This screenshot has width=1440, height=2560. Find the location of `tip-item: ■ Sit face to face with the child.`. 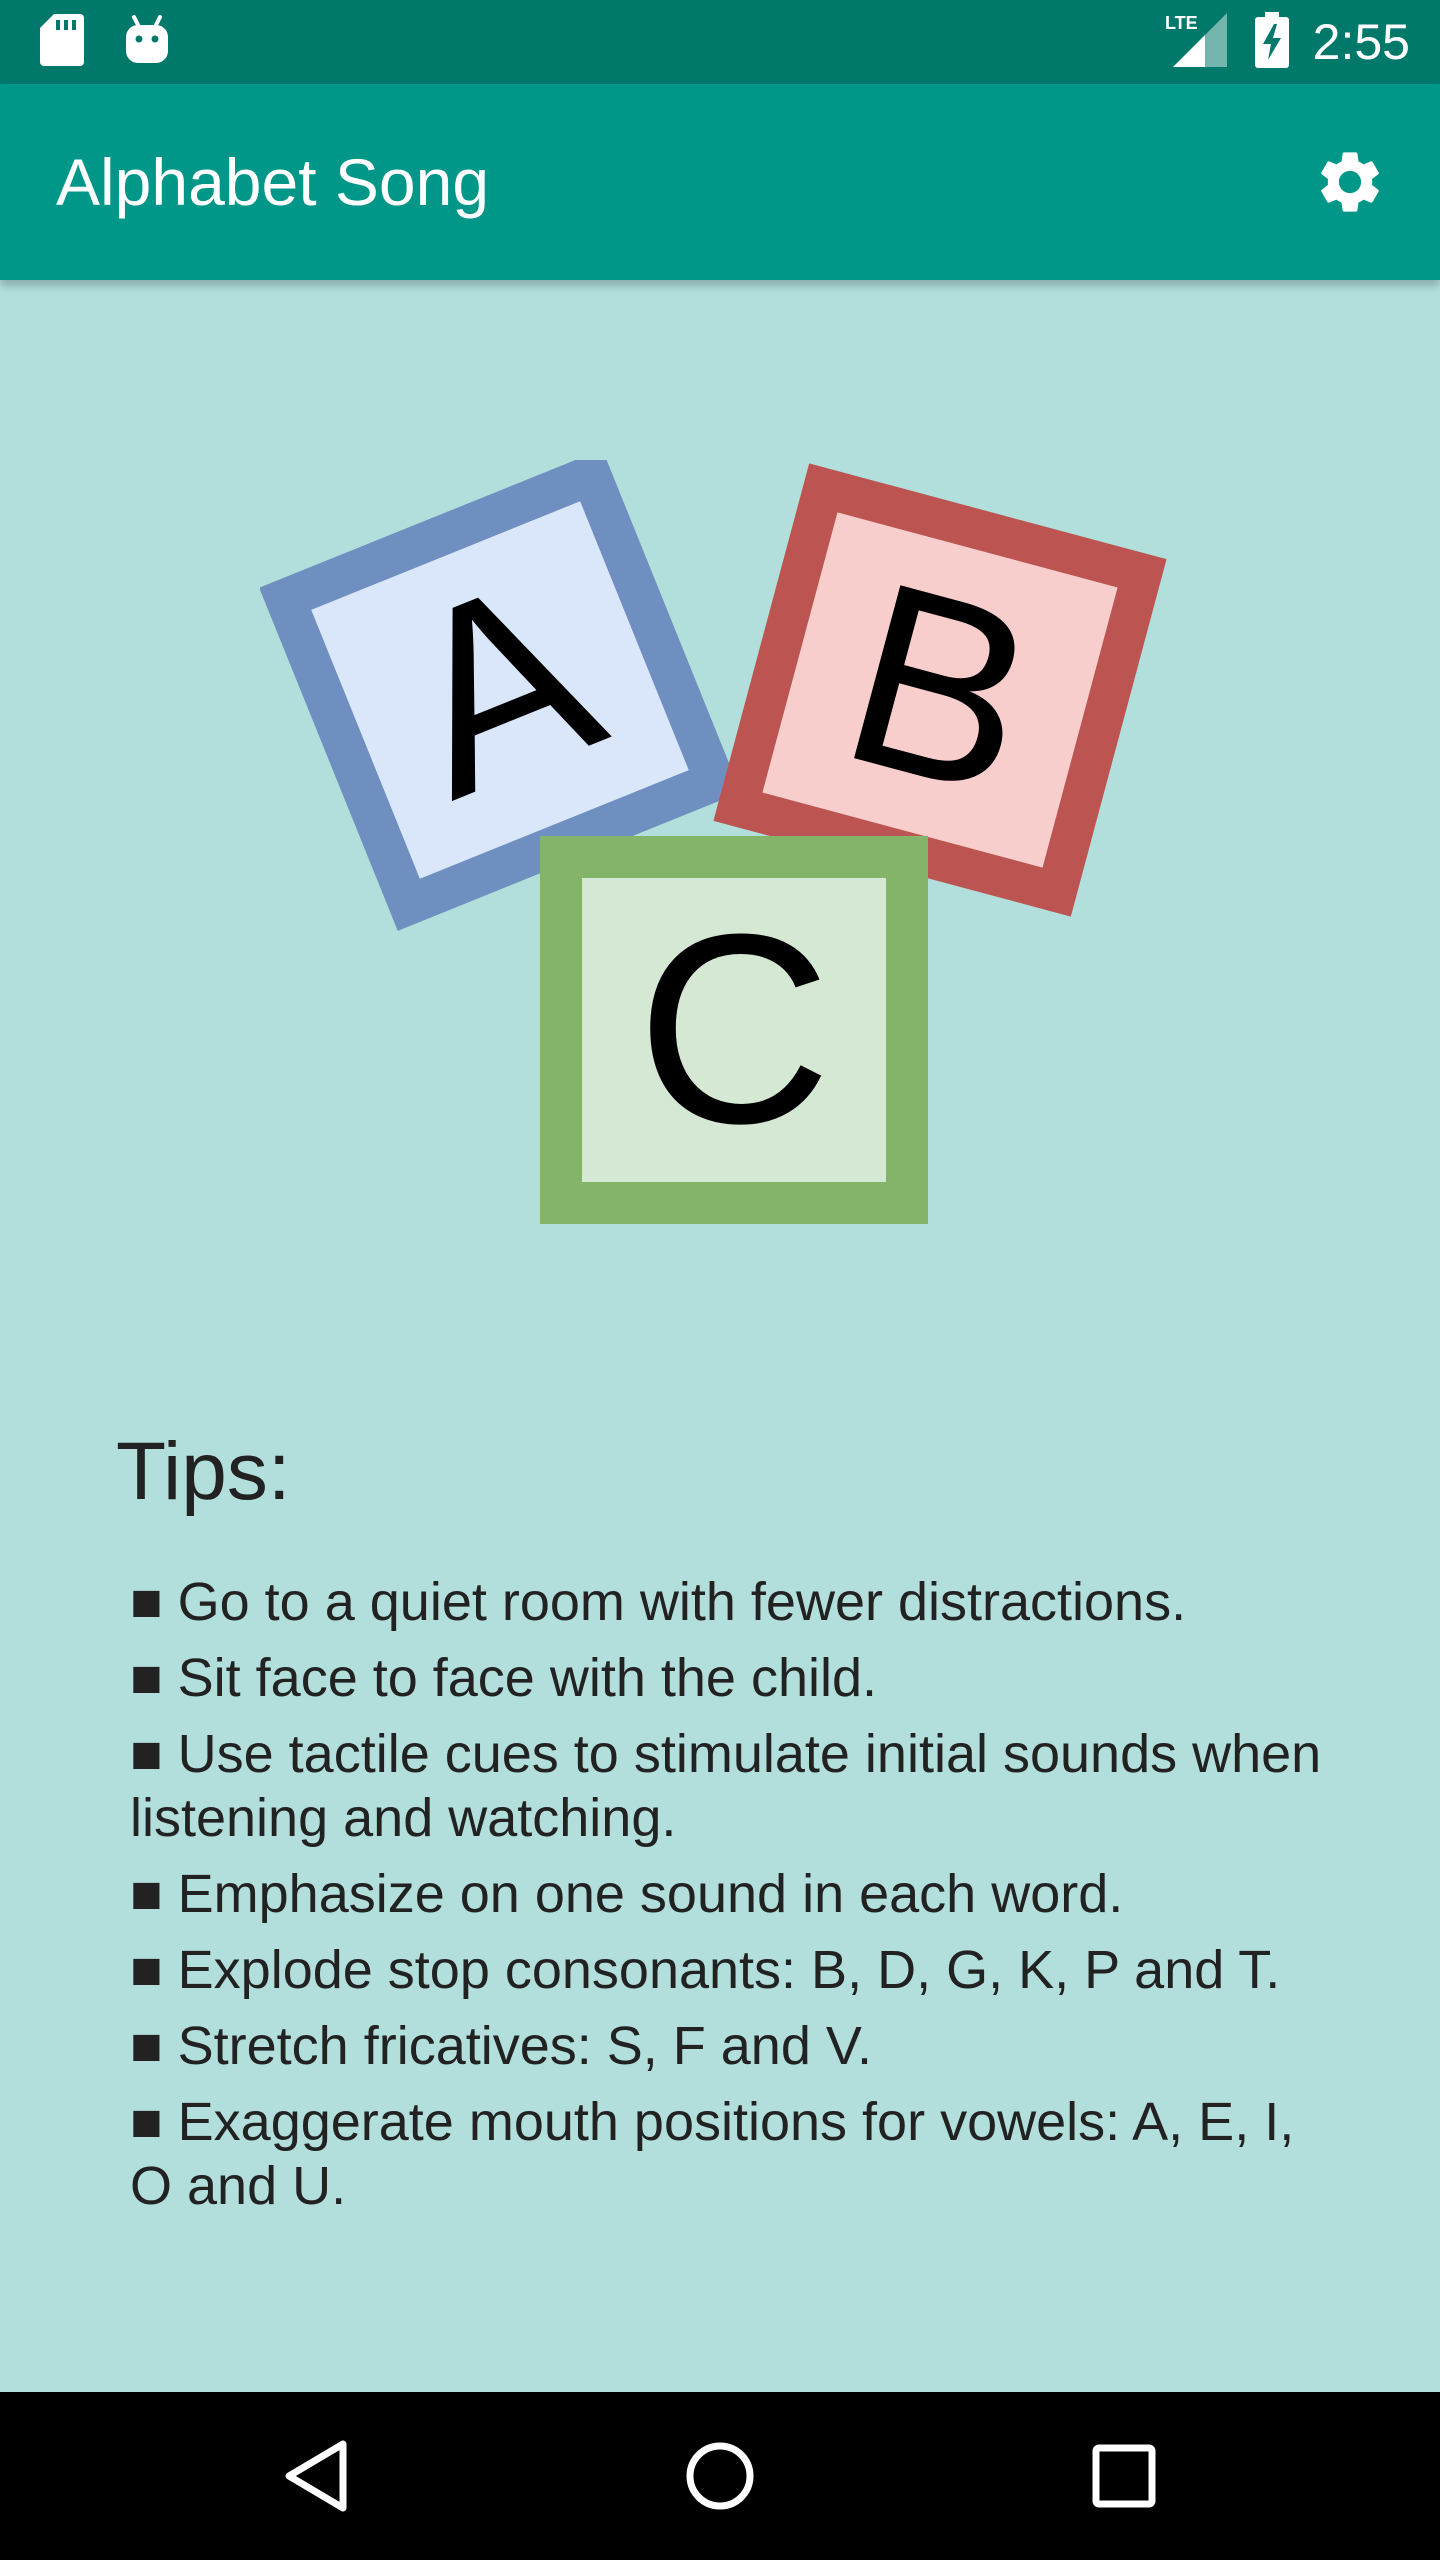

tip-item: ■ Sit face to face with the child. is located at coordinates (740, 1678).